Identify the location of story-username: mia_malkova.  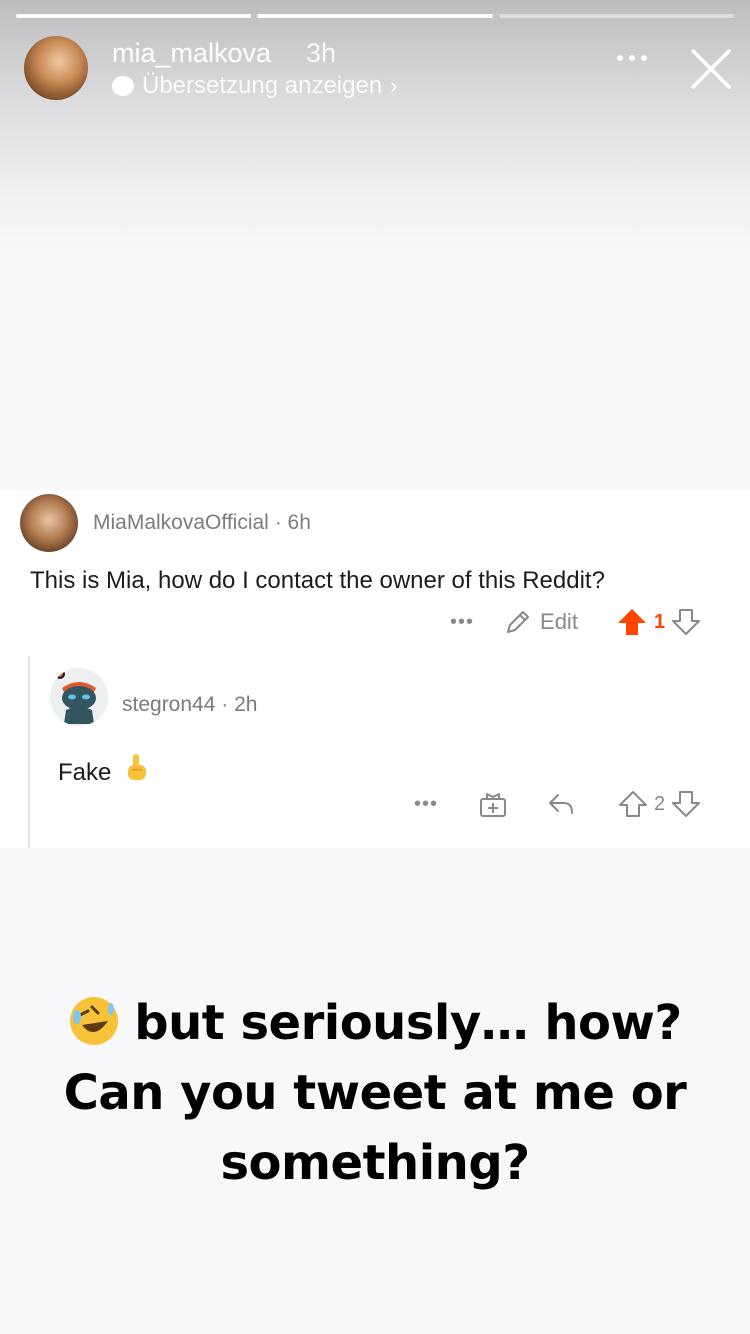
(191, 53).